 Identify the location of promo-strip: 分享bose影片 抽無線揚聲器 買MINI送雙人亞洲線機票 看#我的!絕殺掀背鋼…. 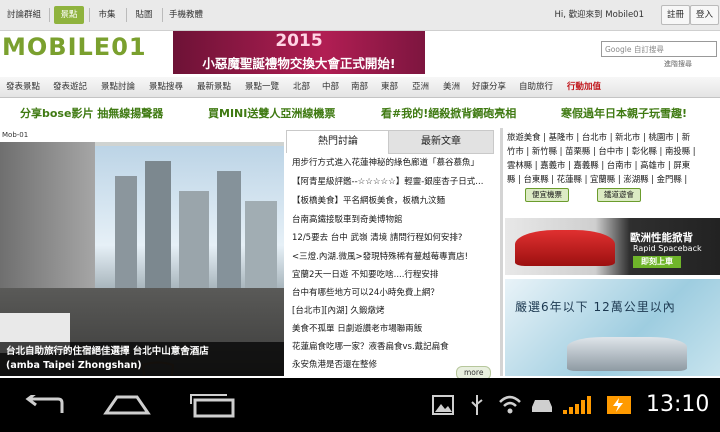
(360, 113).